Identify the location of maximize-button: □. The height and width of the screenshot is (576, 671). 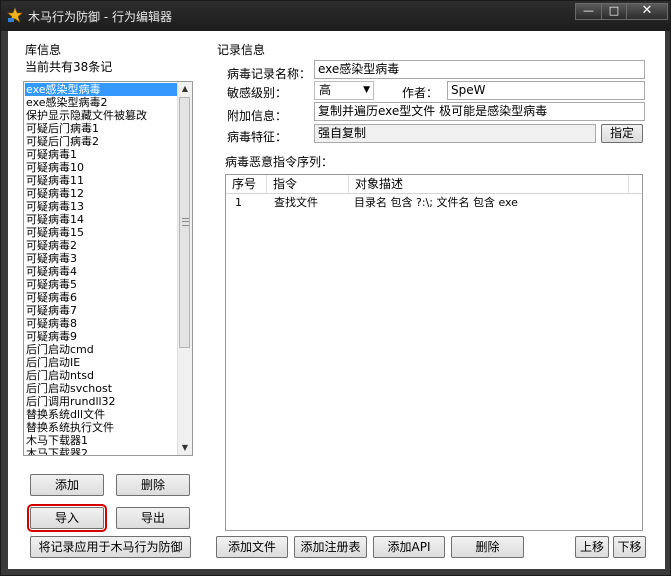
(614, 11).